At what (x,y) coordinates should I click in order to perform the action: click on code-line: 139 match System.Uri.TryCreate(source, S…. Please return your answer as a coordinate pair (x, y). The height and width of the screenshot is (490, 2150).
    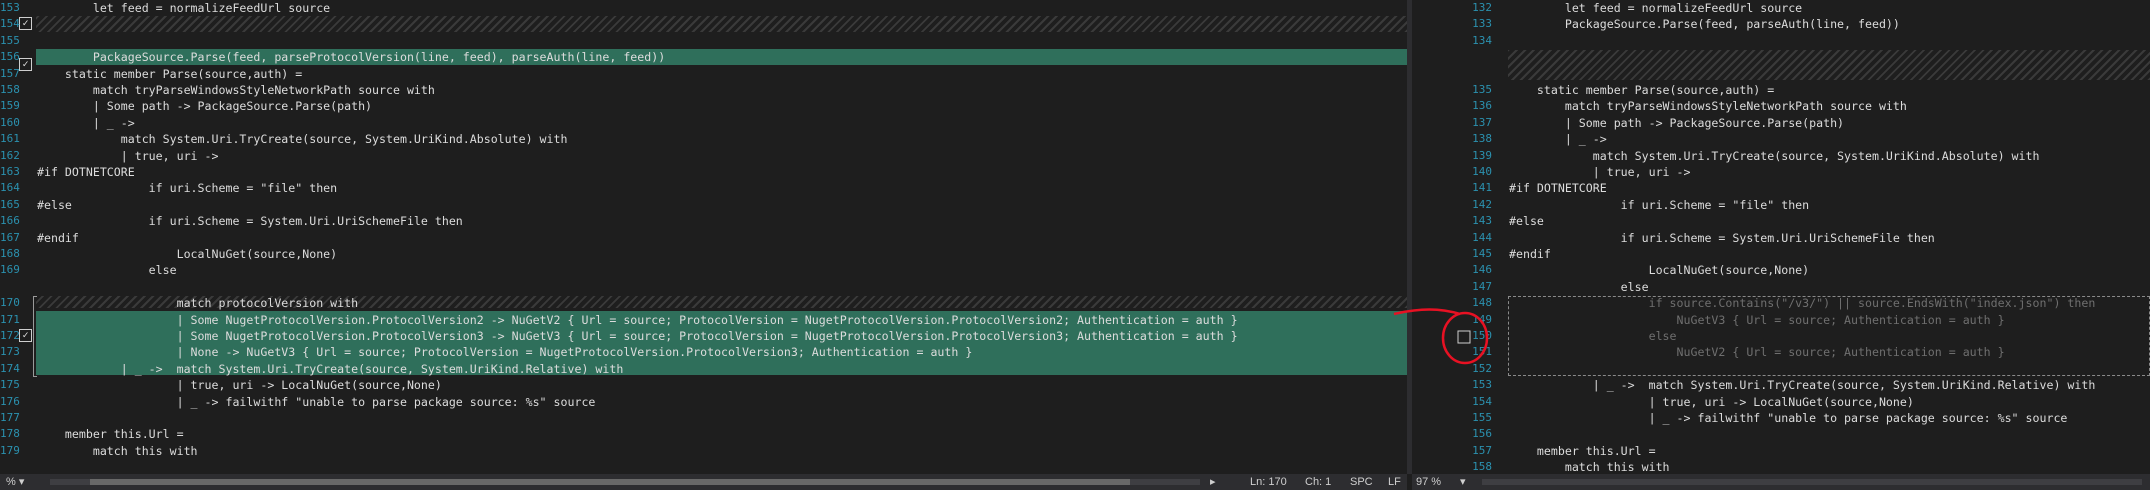
    Looking at the image, I should click on (1781, 156).